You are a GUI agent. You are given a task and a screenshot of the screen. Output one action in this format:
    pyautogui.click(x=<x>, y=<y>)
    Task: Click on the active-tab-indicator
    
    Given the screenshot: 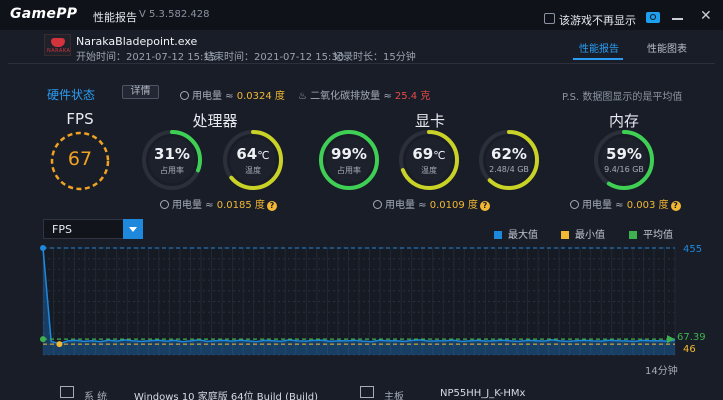 What is the action you would take?
    pyautogui.click(x=598, y=59)
    